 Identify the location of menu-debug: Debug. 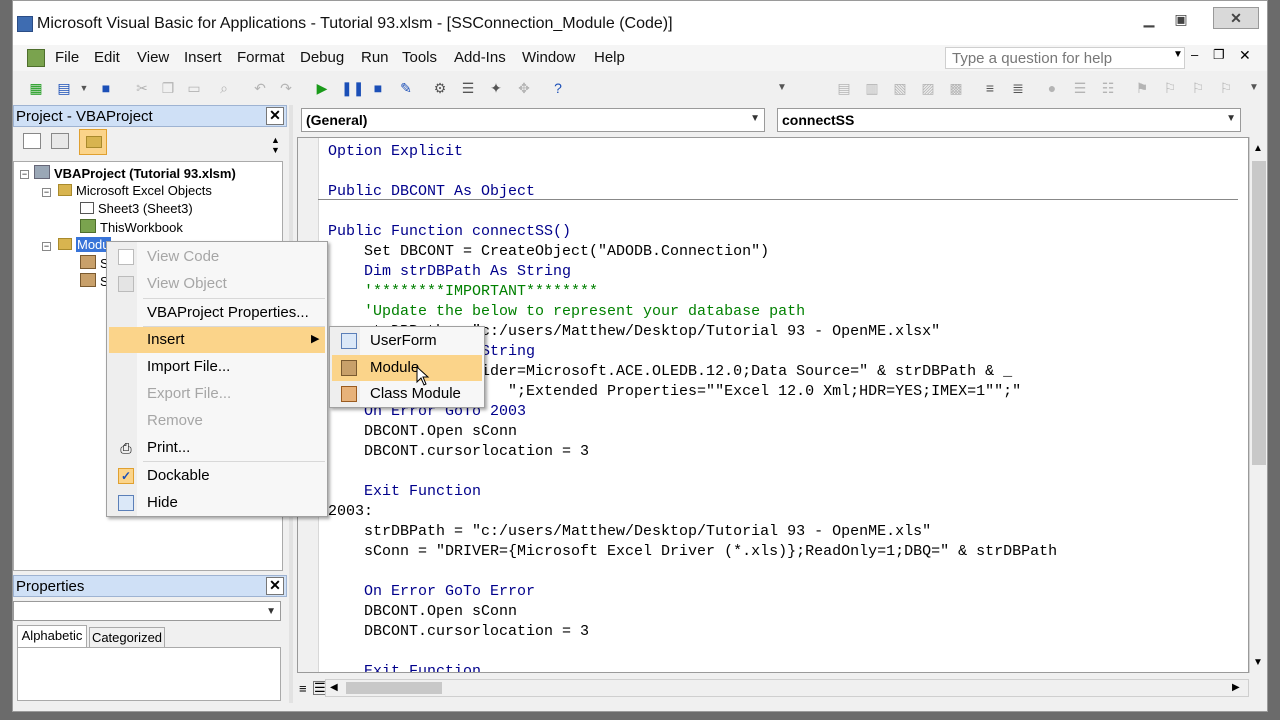
(322, 57).